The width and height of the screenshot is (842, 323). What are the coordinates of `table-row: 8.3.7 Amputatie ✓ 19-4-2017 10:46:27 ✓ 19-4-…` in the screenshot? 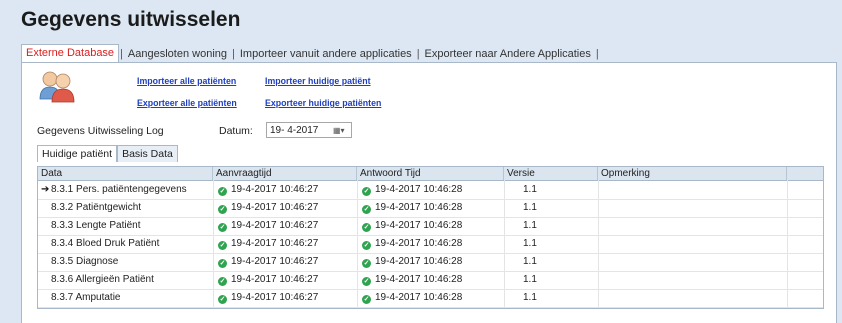 It's located at (430, 298).